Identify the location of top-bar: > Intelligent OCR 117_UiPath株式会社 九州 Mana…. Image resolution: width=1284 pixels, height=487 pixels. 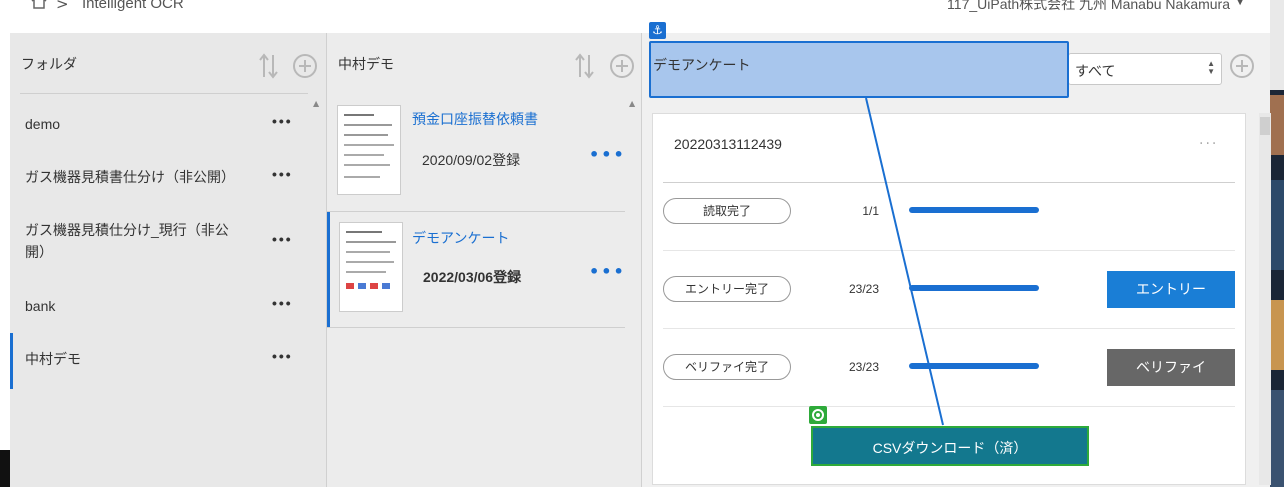
(640, 16).